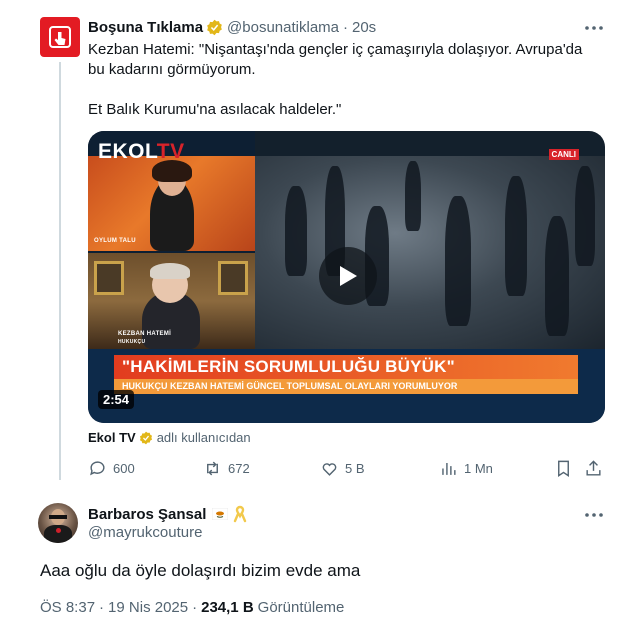 The width and height of the screenshot is (630, 626). I want to click on avatar-bosuna-tiklama, so click(60, 37).